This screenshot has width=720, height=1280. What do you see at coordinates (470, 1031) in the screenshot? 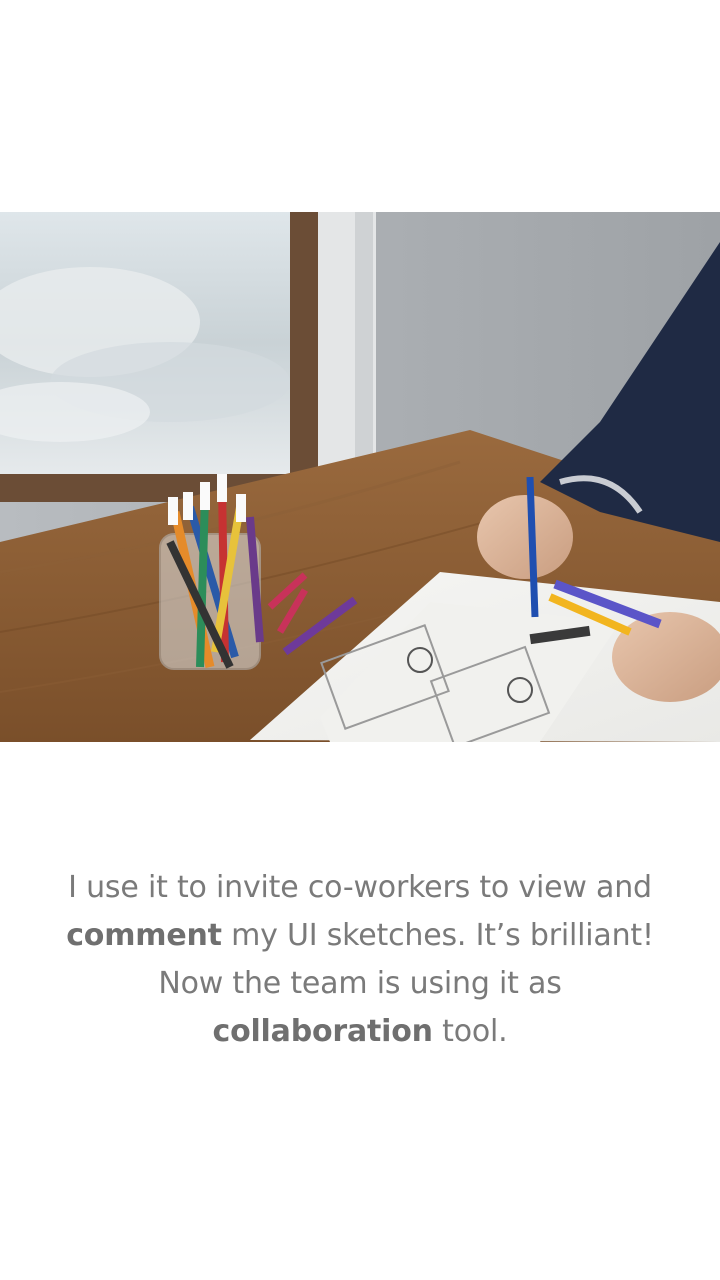
I see `testimonial-part-3: tool.` at bounding box center [470, 1031].